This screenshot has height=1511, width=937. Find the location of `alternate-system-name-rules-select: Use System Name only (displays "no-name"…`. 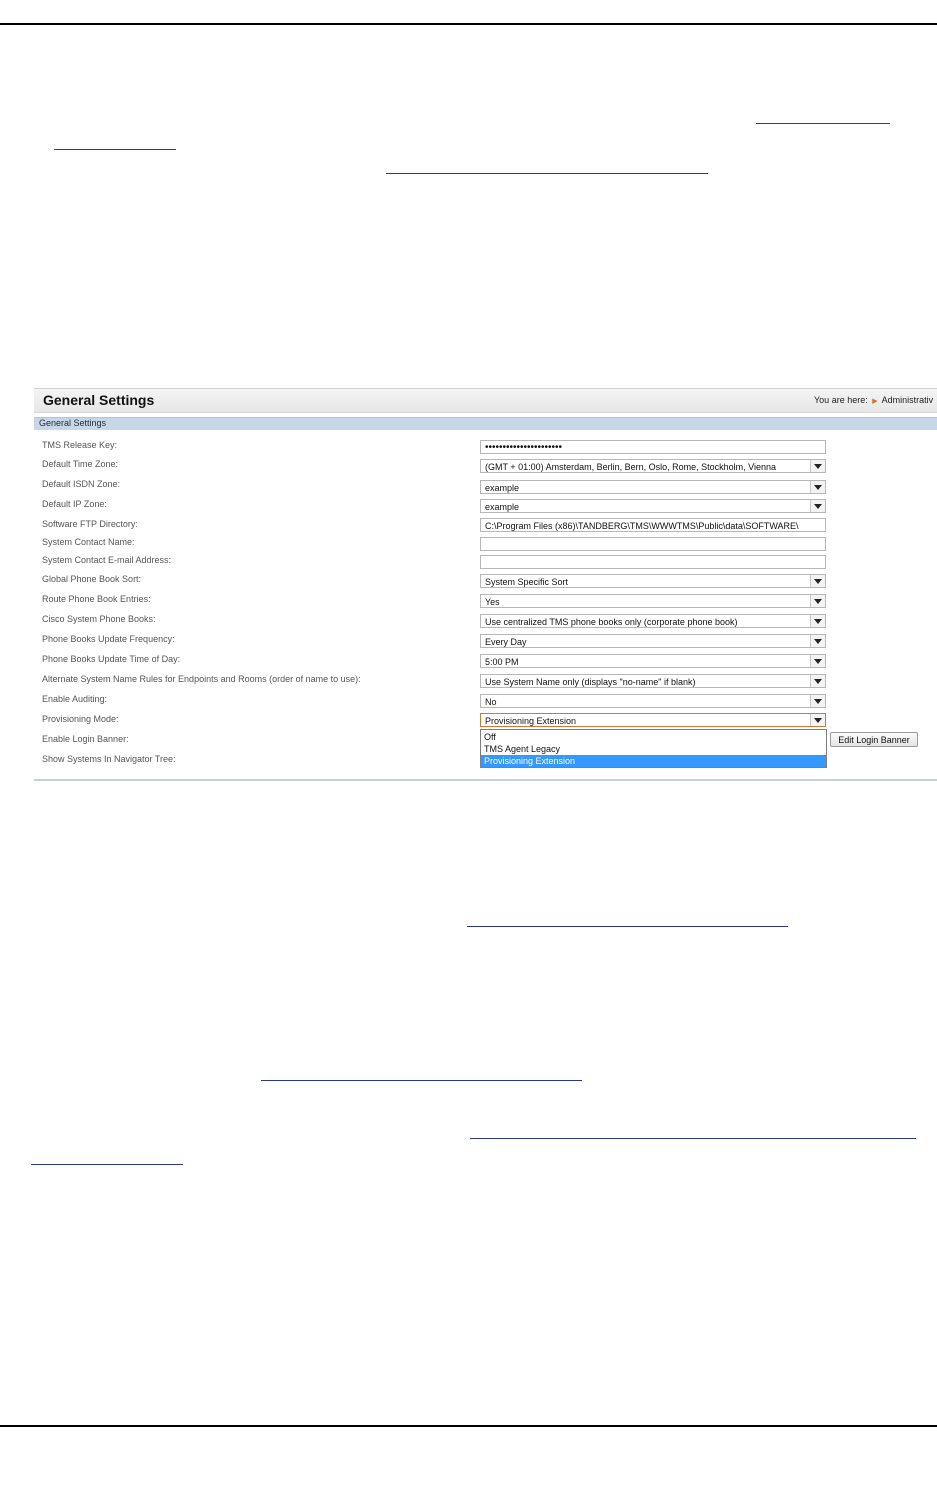

alternate-system-name-rules-select: Use System Name only (displays "no-name"… is located at coordinates (653, 681).